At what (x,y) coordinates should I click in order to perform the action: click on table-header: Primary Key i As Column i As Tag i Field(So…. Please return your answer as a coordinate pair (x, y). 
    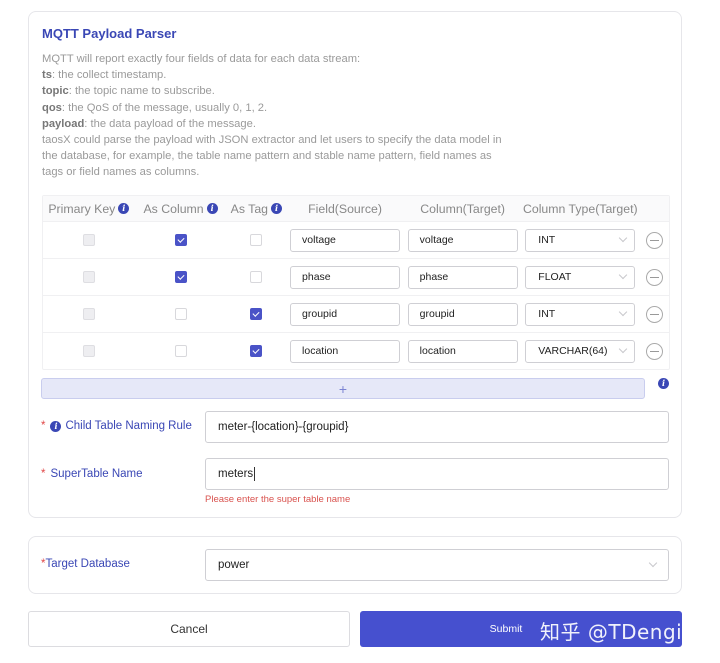
    Looking at the image, I should click on (356, 208).